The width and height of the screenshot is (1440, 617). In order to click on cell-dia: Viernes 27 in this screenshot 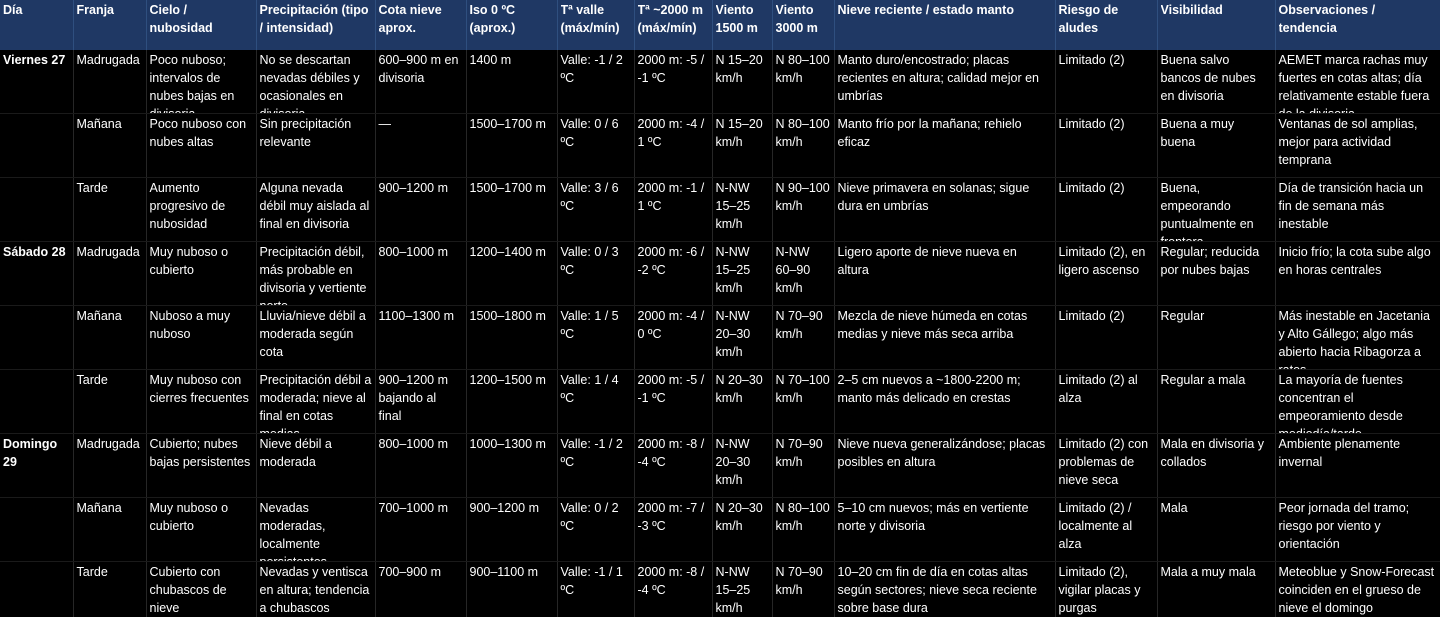, I will do `click(37, 82)`.